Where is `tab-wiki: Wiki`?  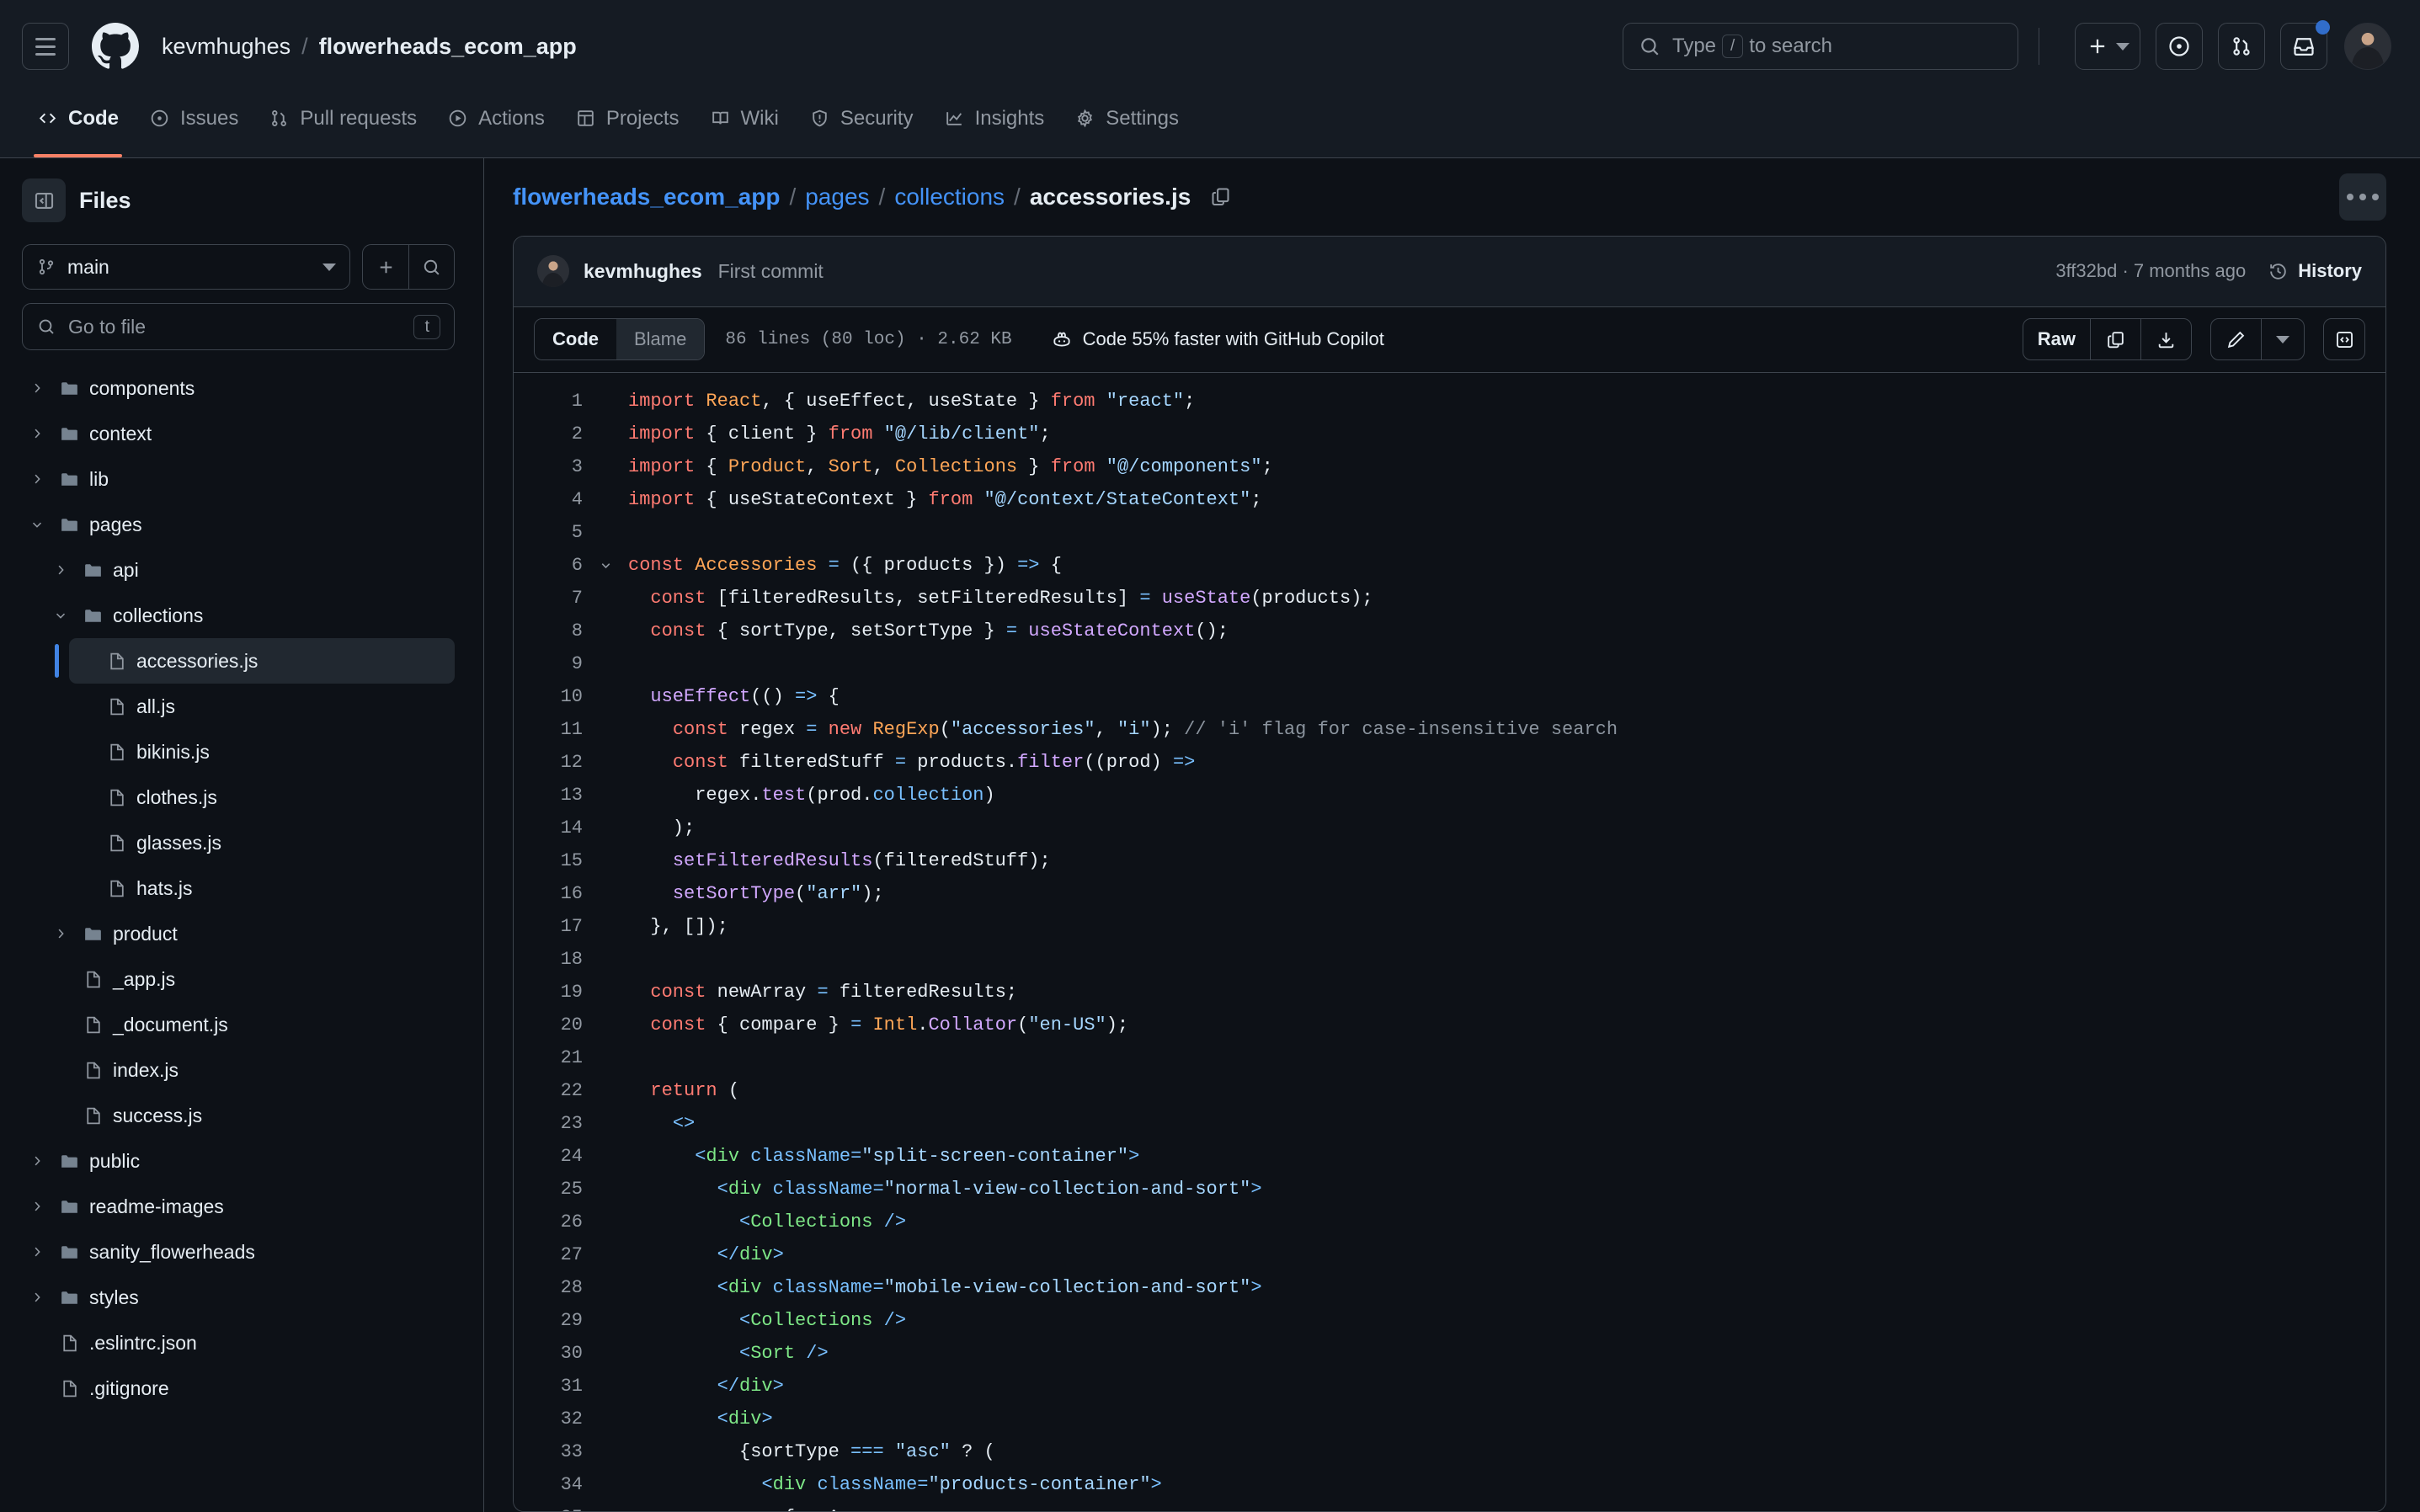
tab-wiki: Wiki is located at coordinates (744, 125).